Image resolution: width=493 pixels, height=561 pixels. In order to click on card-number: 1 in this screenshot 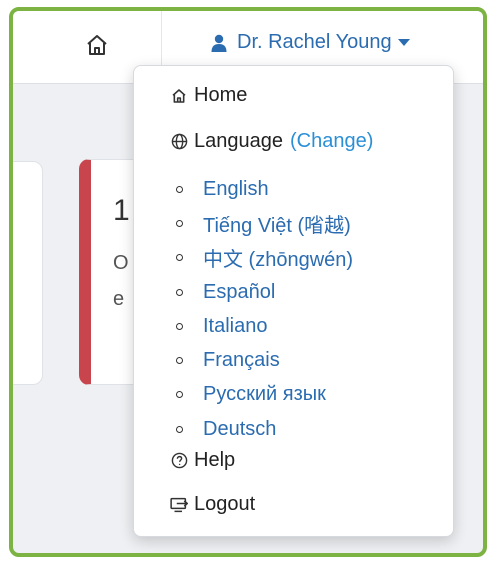, I will do `click(121, 210)`.